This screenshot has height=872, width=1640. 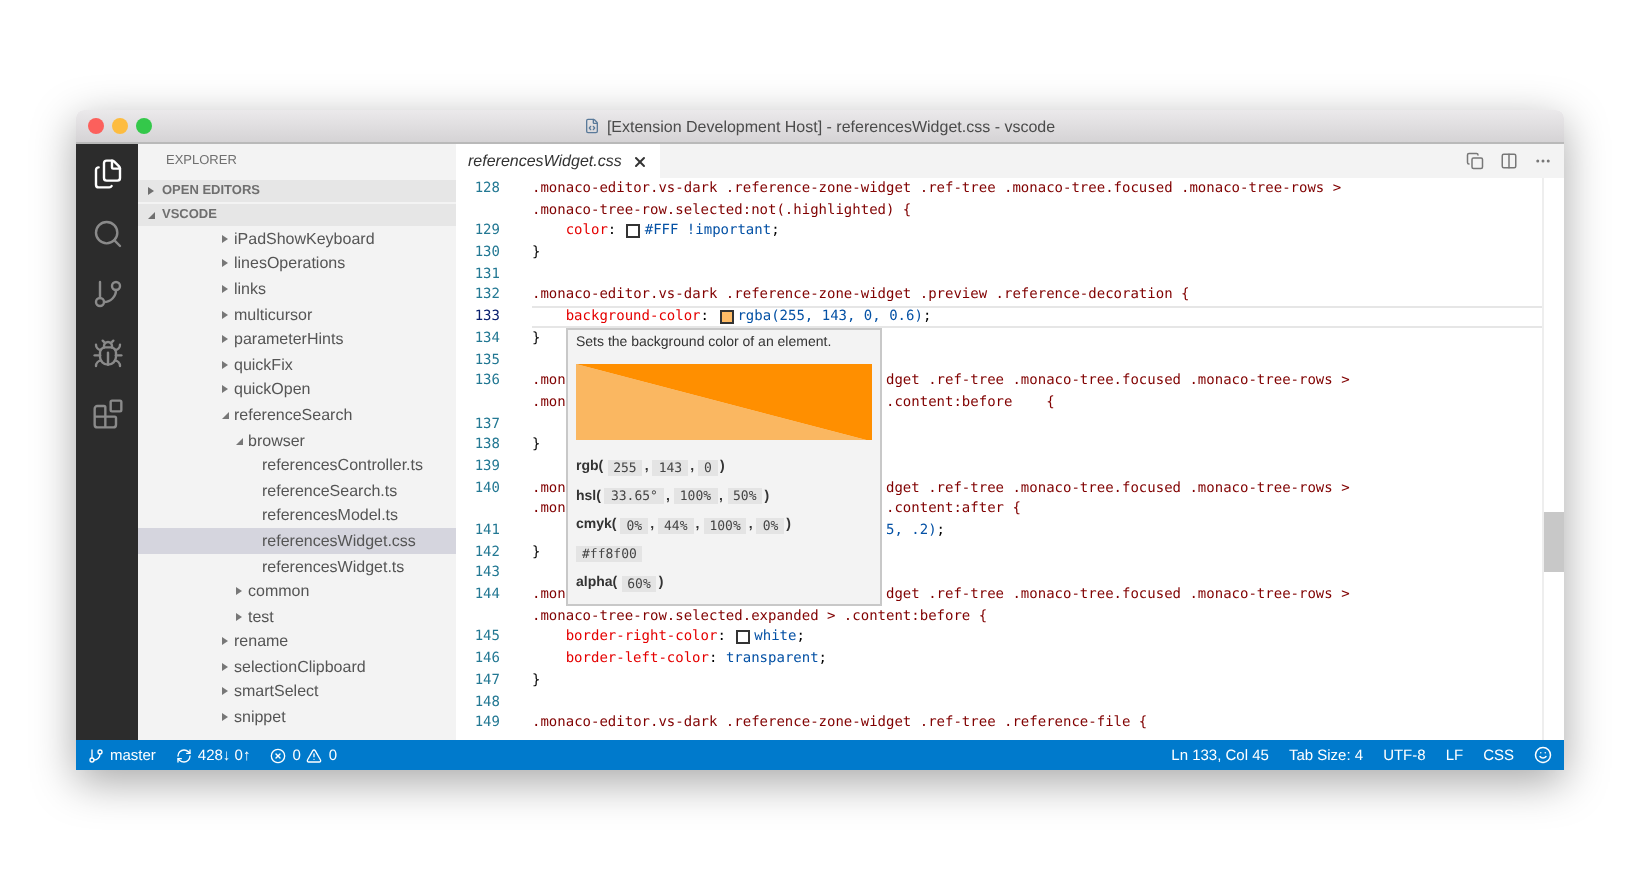 What do you see at coordinates (314, 755) in the screenshot?
I see `warning-icon` at bounding box center [314, 755].